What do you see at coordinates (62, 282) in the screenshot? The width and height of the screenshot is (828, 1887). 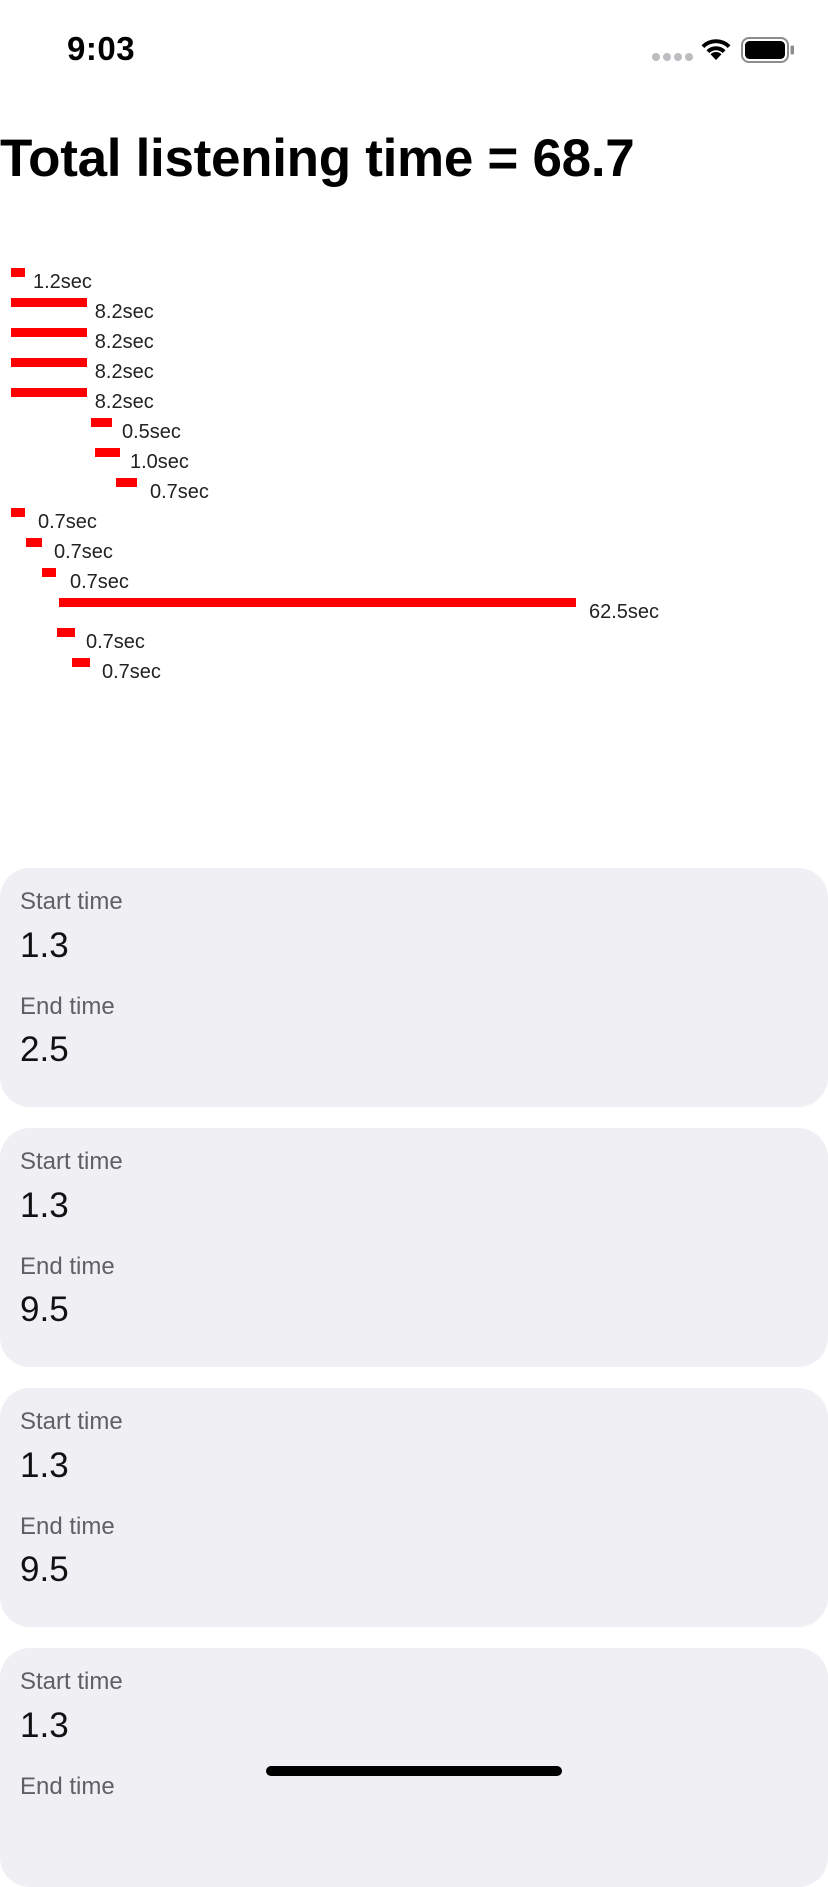 I see `timeline-label: 1.2sec` at bounding box center [62, 282].